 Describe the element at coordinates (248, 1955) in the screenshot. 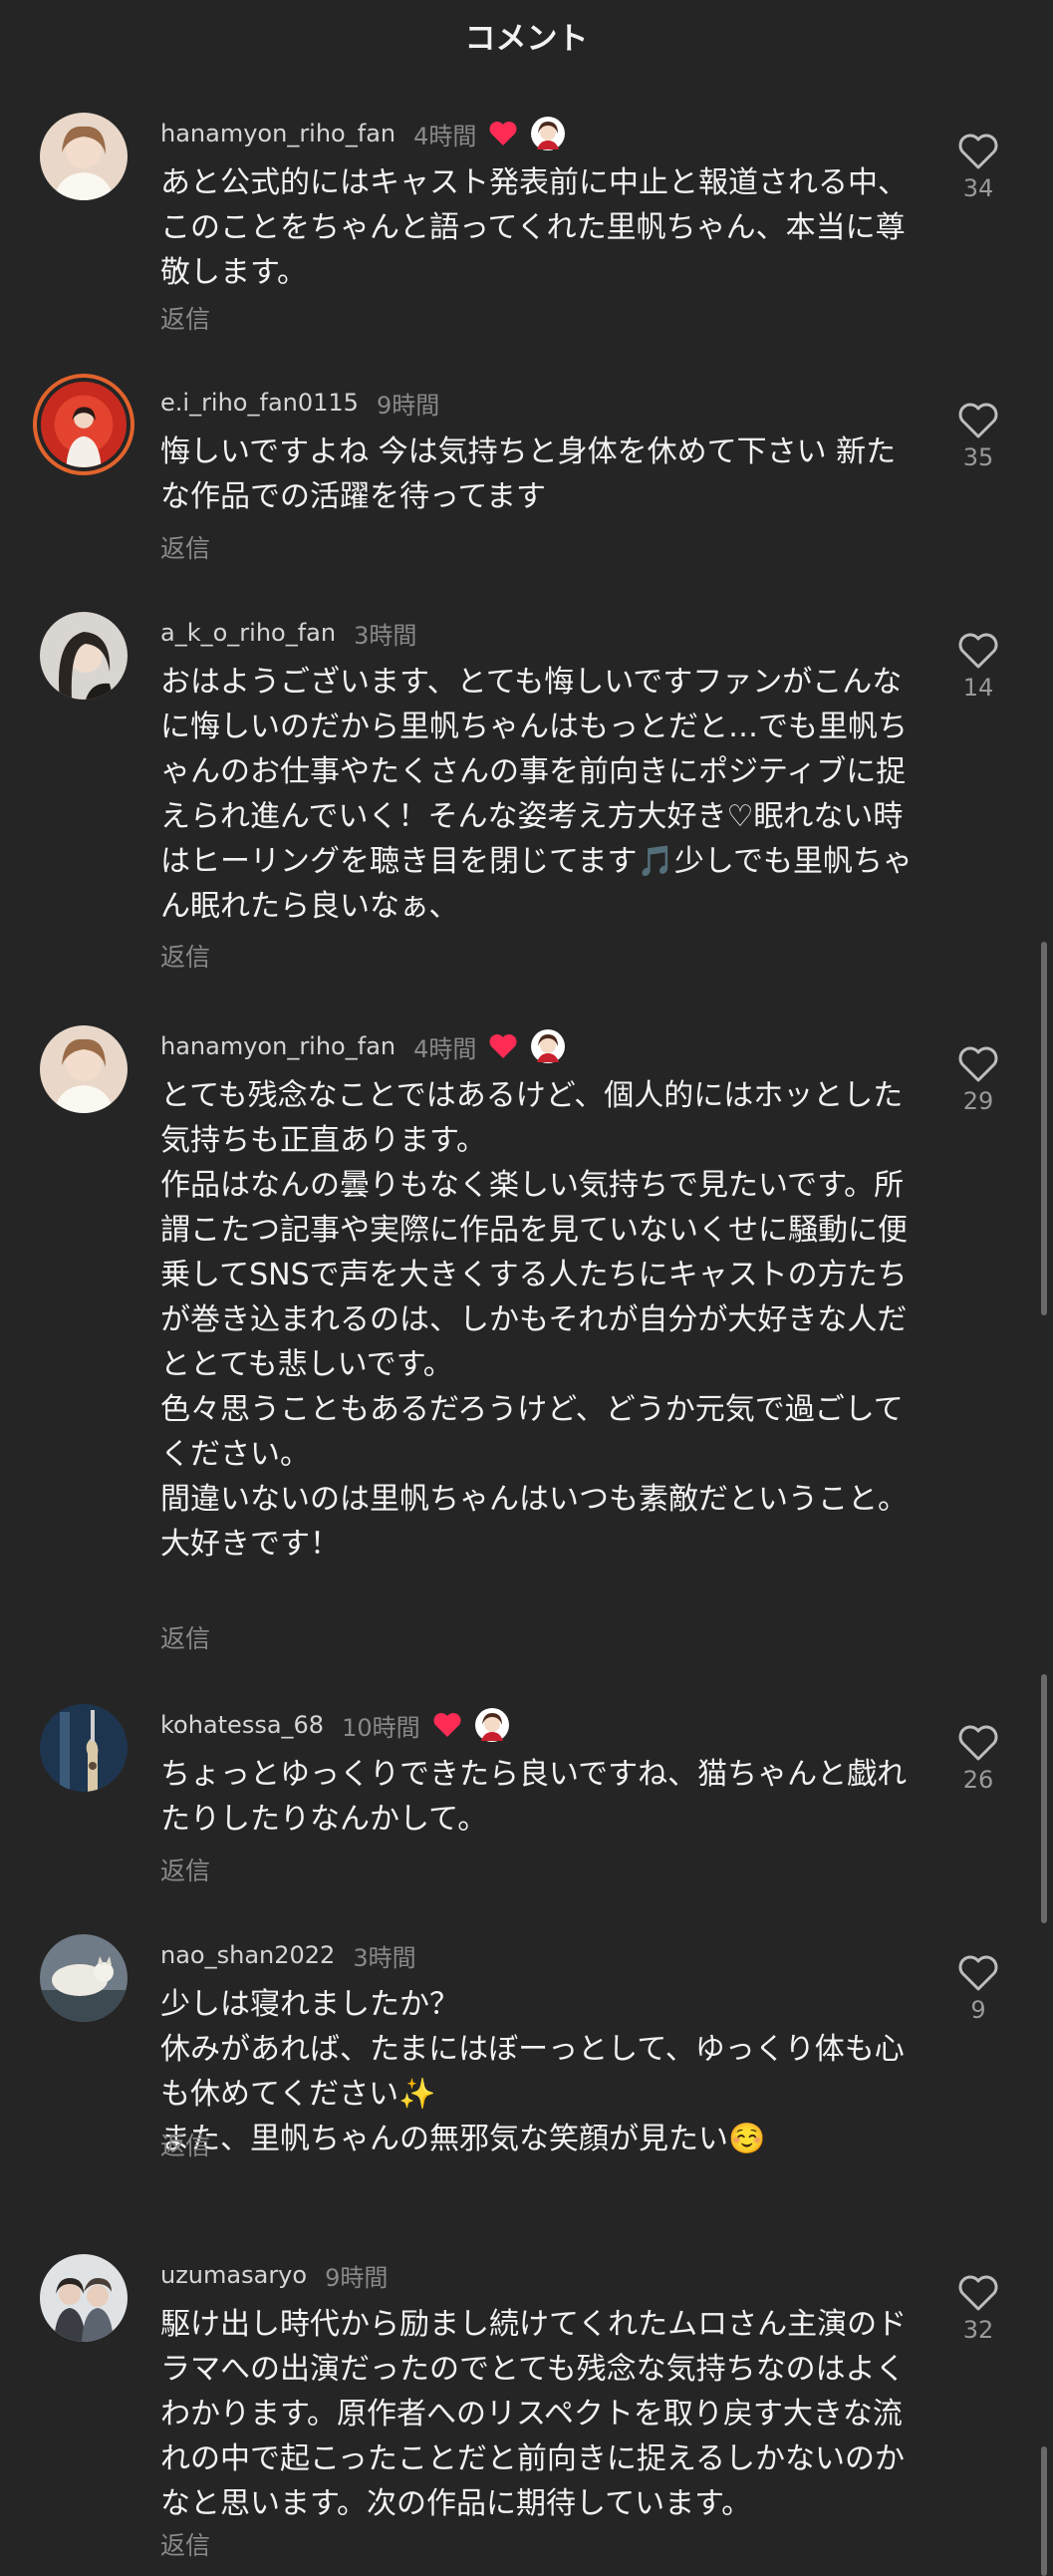

I see `comment-username: nao_shan2022` at that location.